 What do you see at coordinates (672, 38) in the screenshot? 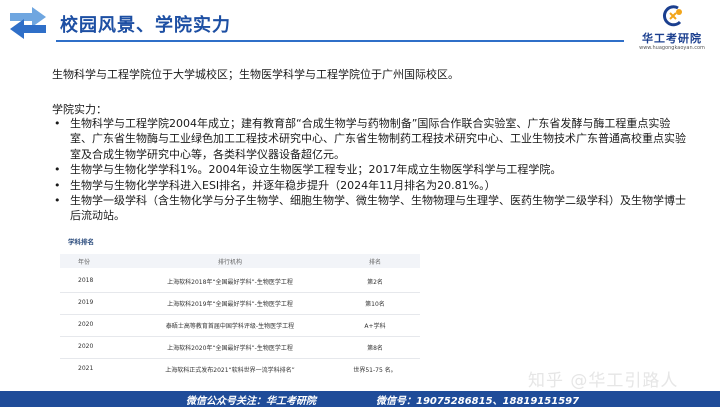
I see `logo-name: 华工考研院` at bounding box center [672, 38].